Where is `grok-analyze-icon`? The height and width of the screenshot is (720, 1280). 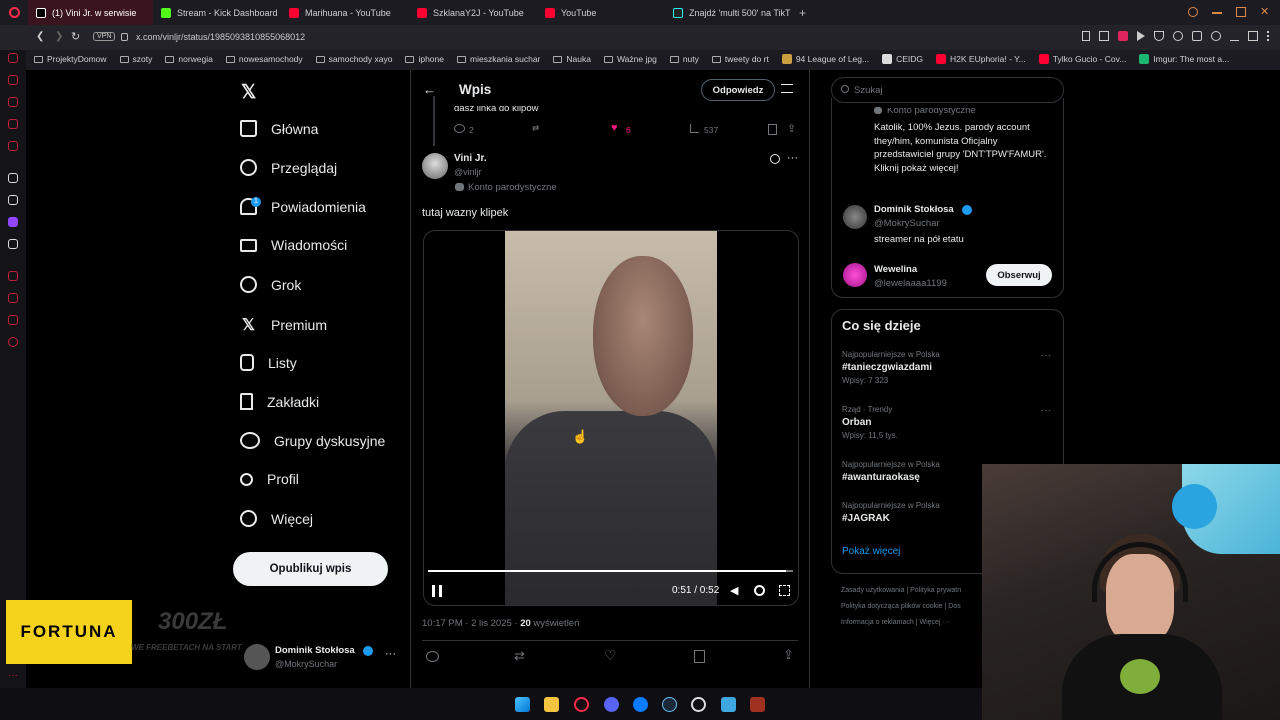
grok-analyze-icon is located at coordinates (775, 159).